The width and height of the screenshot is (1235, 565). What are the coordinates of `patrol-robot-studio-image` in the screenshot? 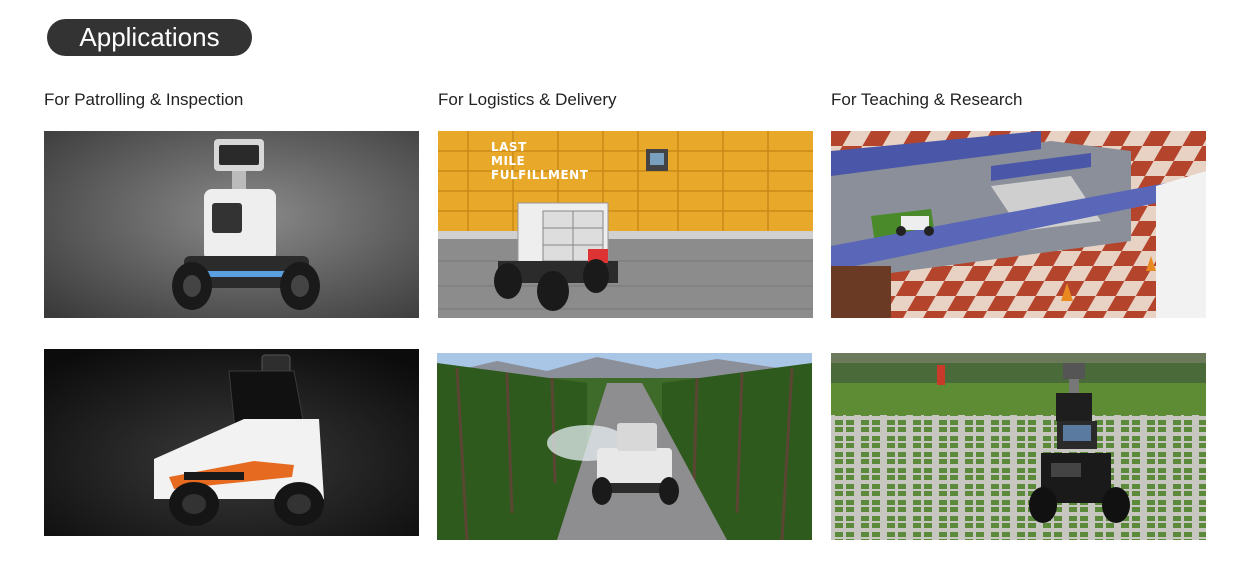 It's located at (231, 224).